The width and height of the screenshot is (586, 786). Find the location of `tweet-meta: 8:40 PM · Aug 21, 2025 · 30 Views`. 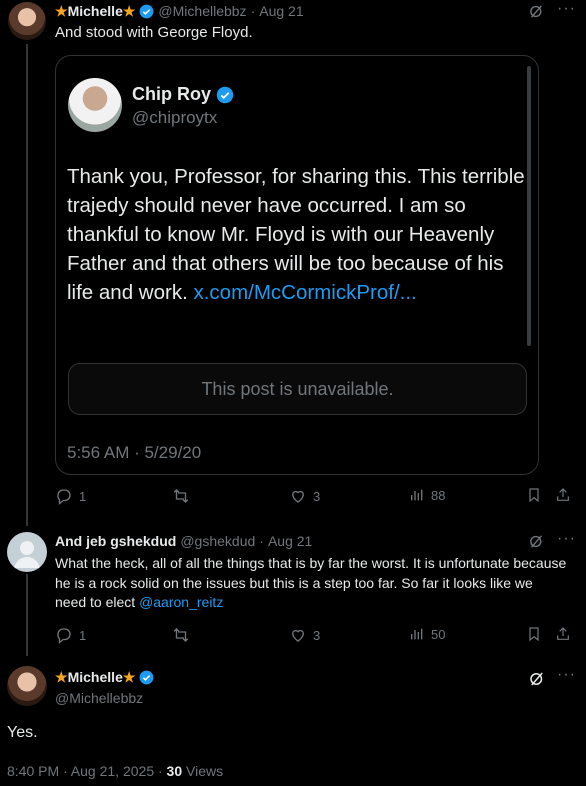

tweet-meta: 8:40 PM · Aug 21, 2025 · 30 Views is located at coordinates (115, 771).